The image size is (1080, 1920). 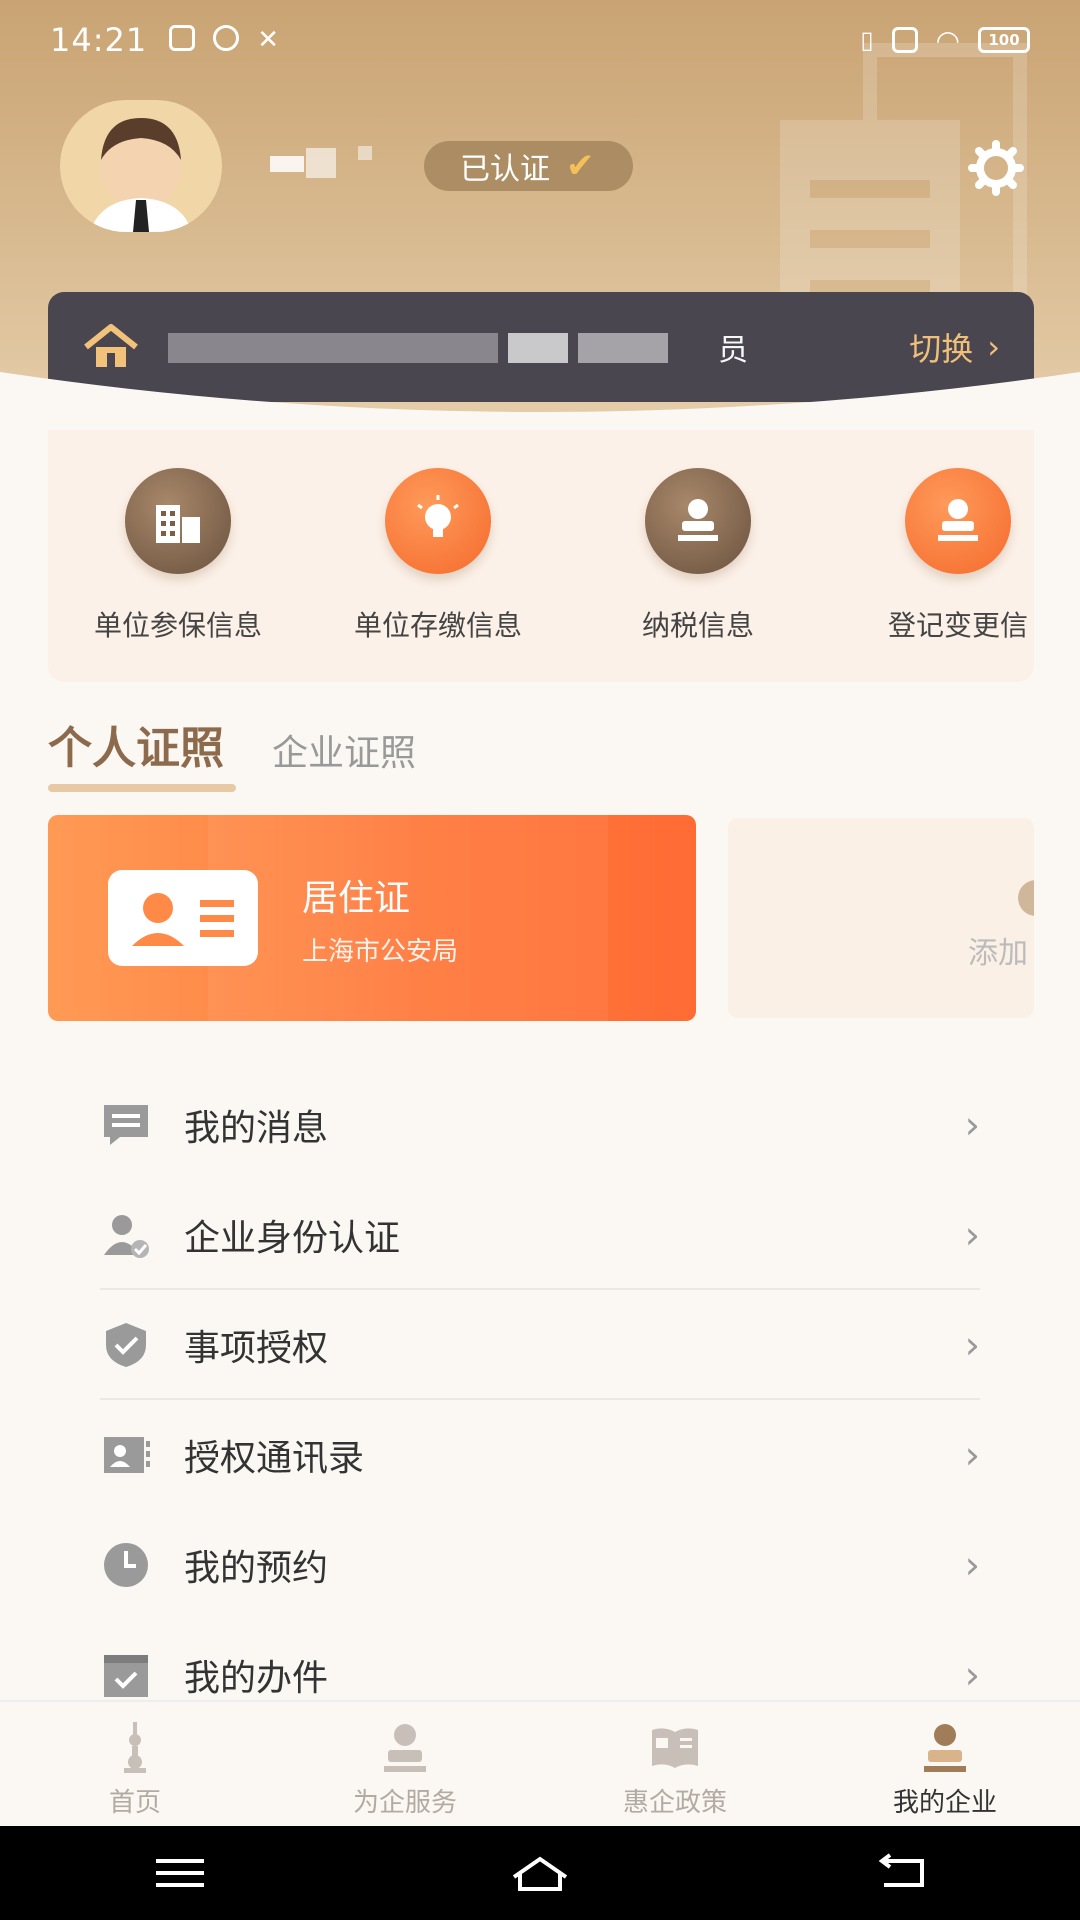 I want to click on my-enterprise-icon, so click(x=945, y=1748).